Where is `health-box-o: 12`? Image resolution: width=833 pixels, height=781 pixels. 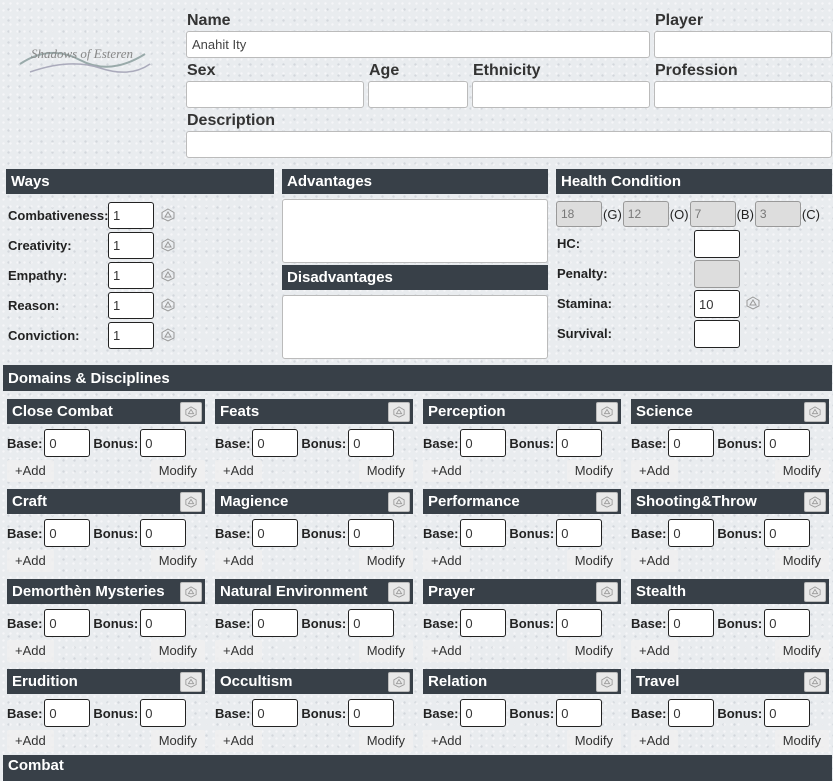 health-box-o: 12 is located at coordinates (645, 214).